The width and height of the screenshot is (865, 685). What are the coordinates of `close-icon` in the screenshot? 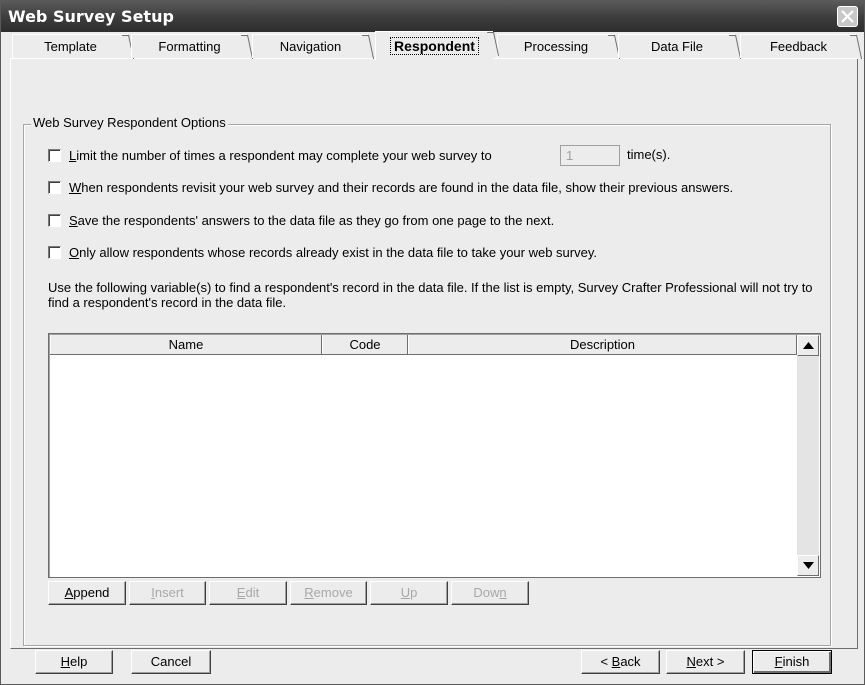 It's located at (847, 16).